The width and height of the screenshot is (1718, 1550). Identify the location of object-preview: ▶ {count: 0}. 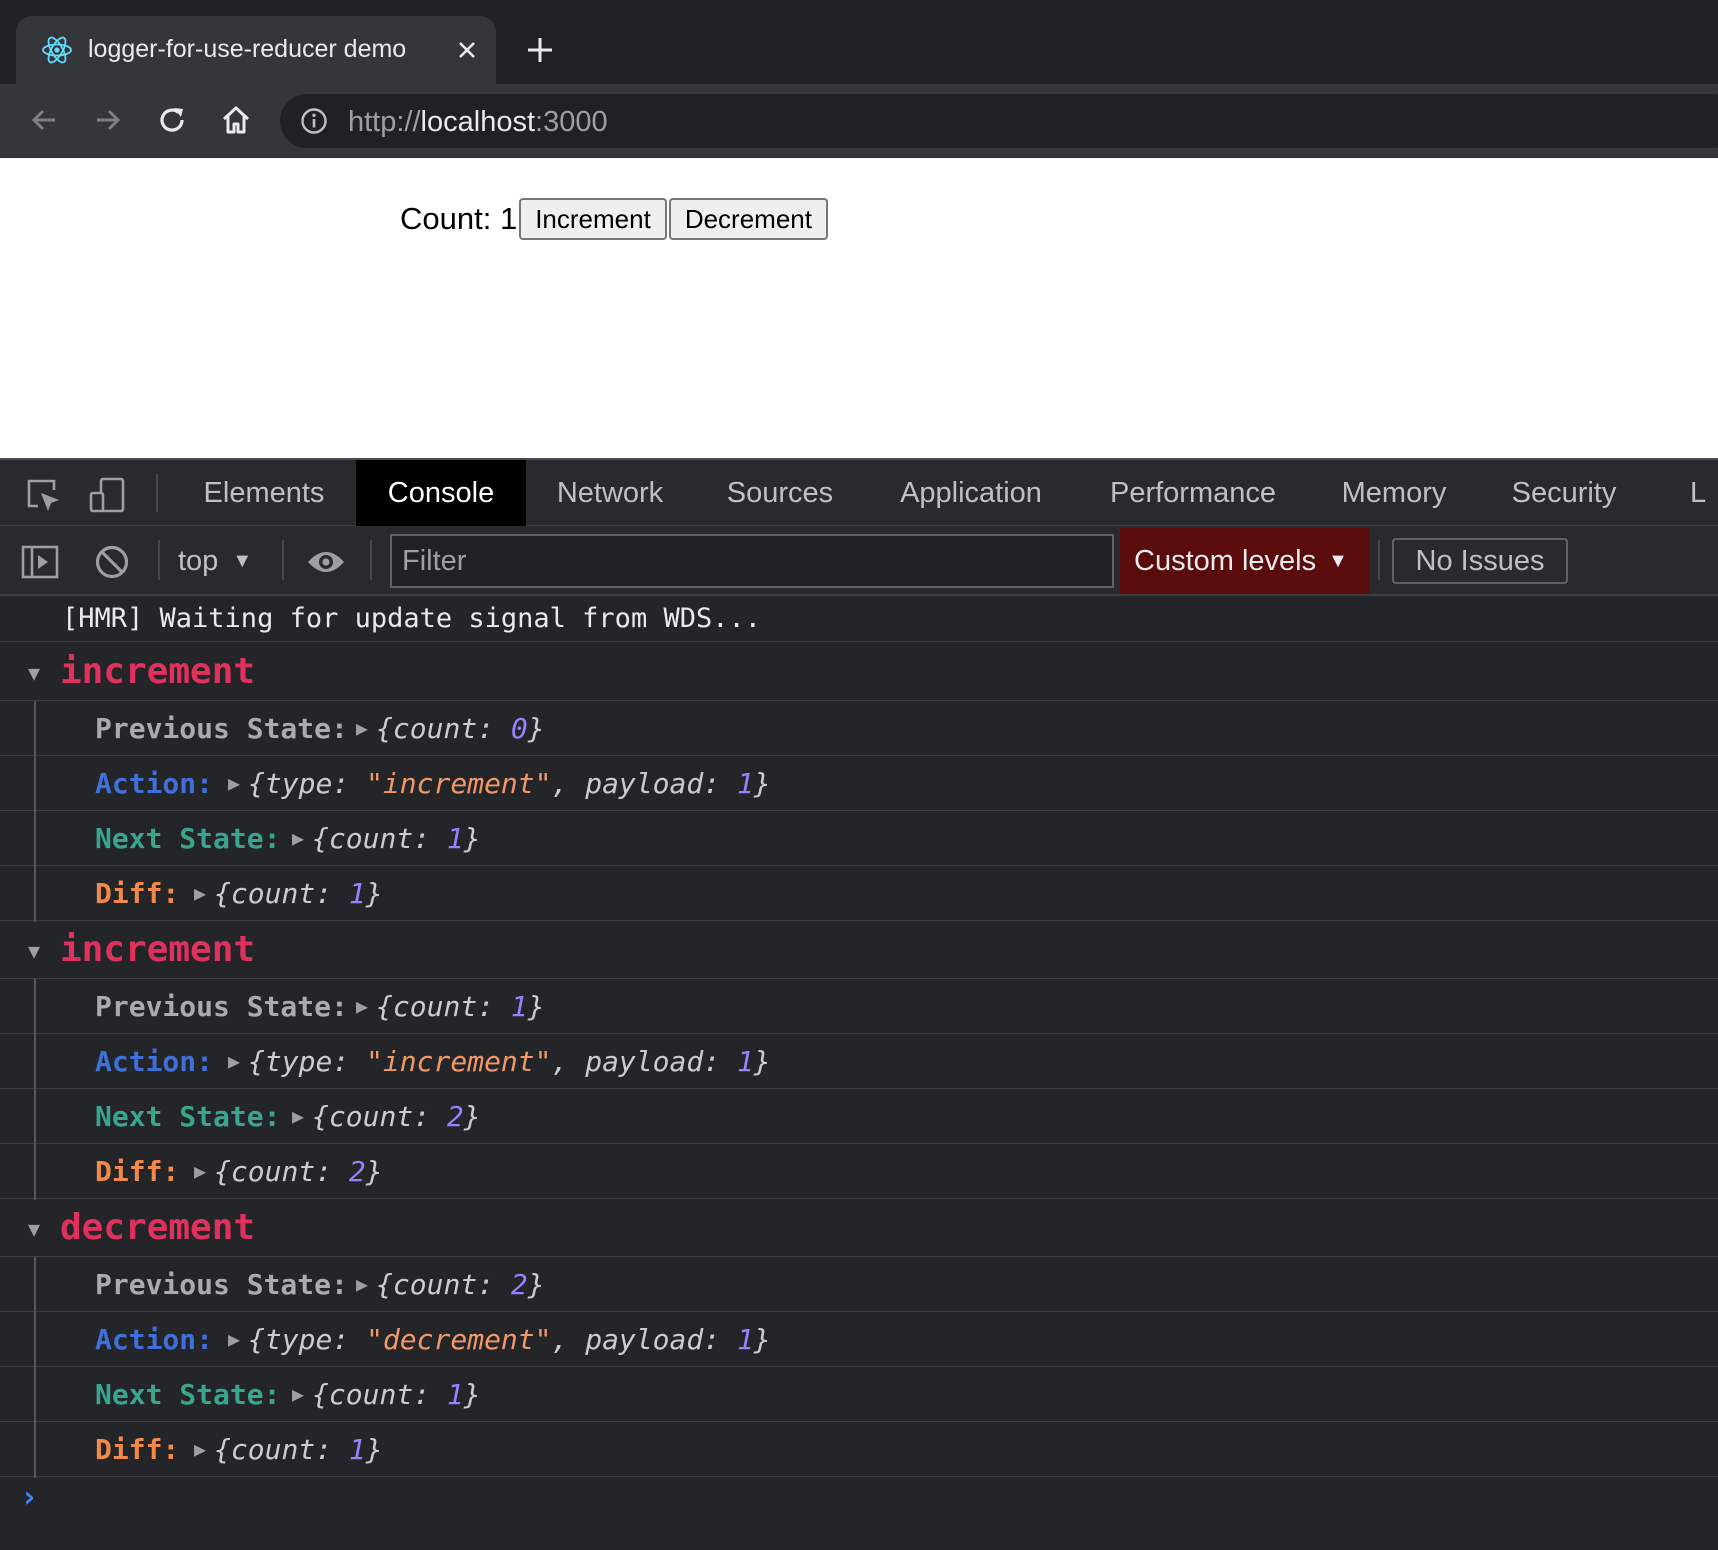
(450, 728).